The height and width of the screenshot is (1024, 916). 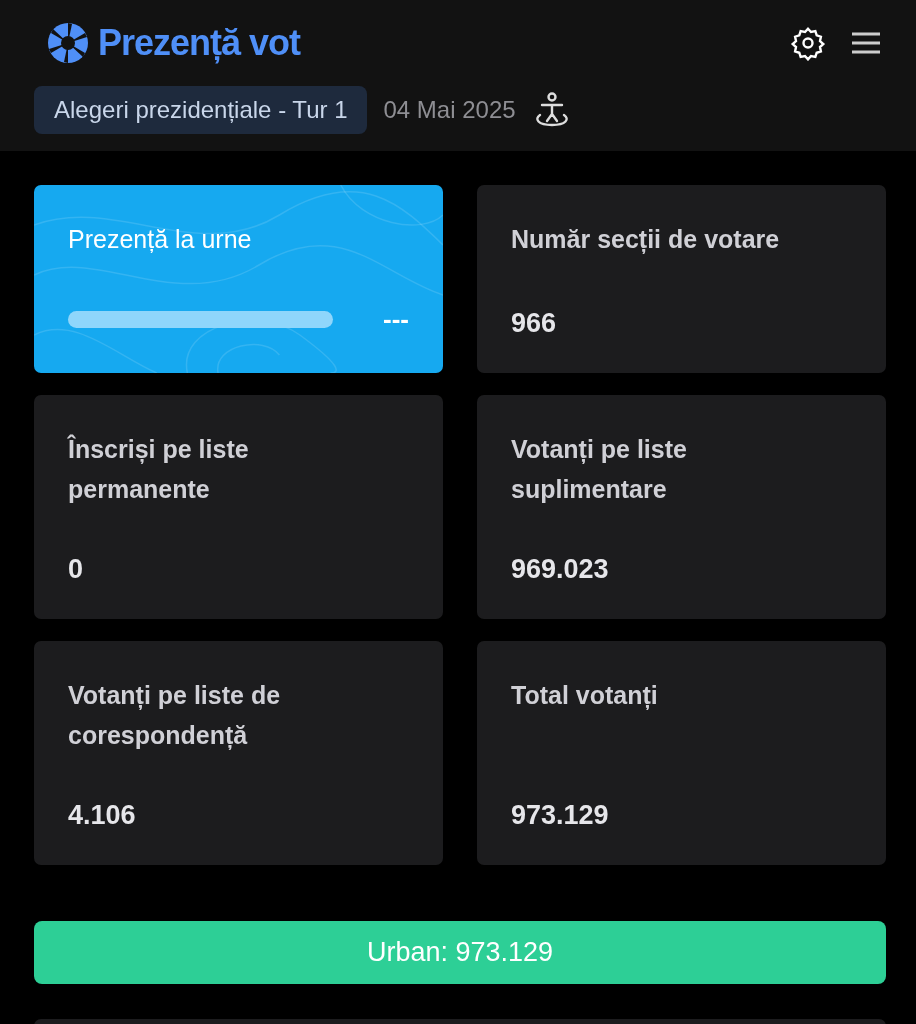 What do you see at coordinates (560, 569) in the screenshot?
I see `stat-value: 969.023` at bounding box center [560, 569].